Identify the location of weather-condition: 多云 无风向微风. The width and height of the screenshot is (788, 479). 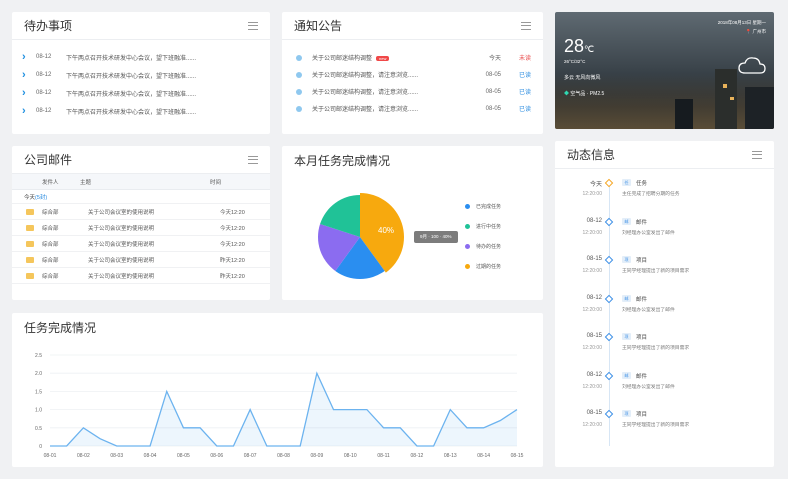
(582, 78).